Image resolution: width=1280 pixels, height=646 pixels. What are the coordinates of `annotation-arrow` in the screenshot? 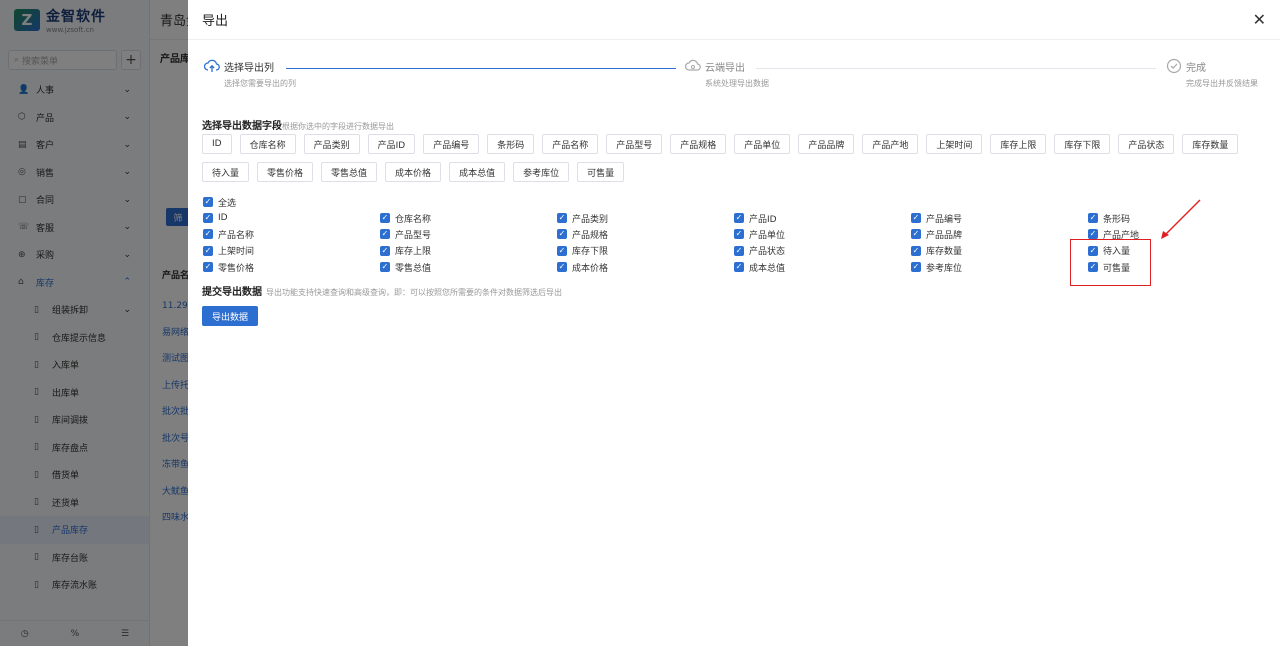 It's located at (1181, 219).